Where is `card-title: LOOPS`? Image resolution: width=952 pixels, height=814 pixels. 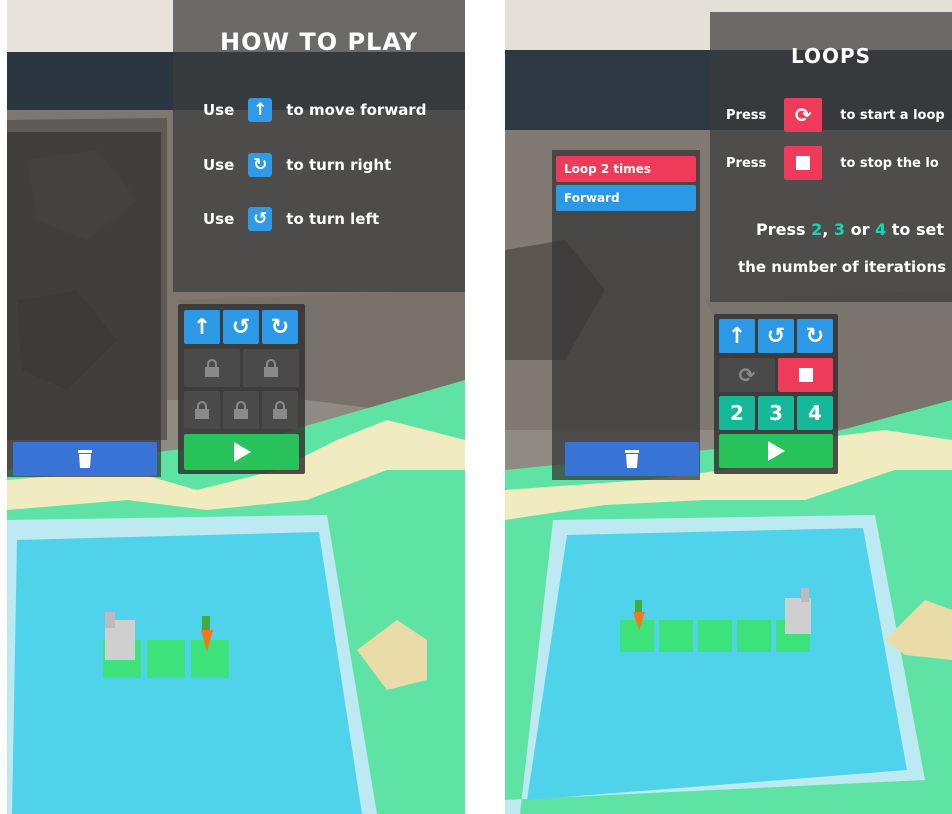
card-title: LOOPS is located at coordinates (831, 56).